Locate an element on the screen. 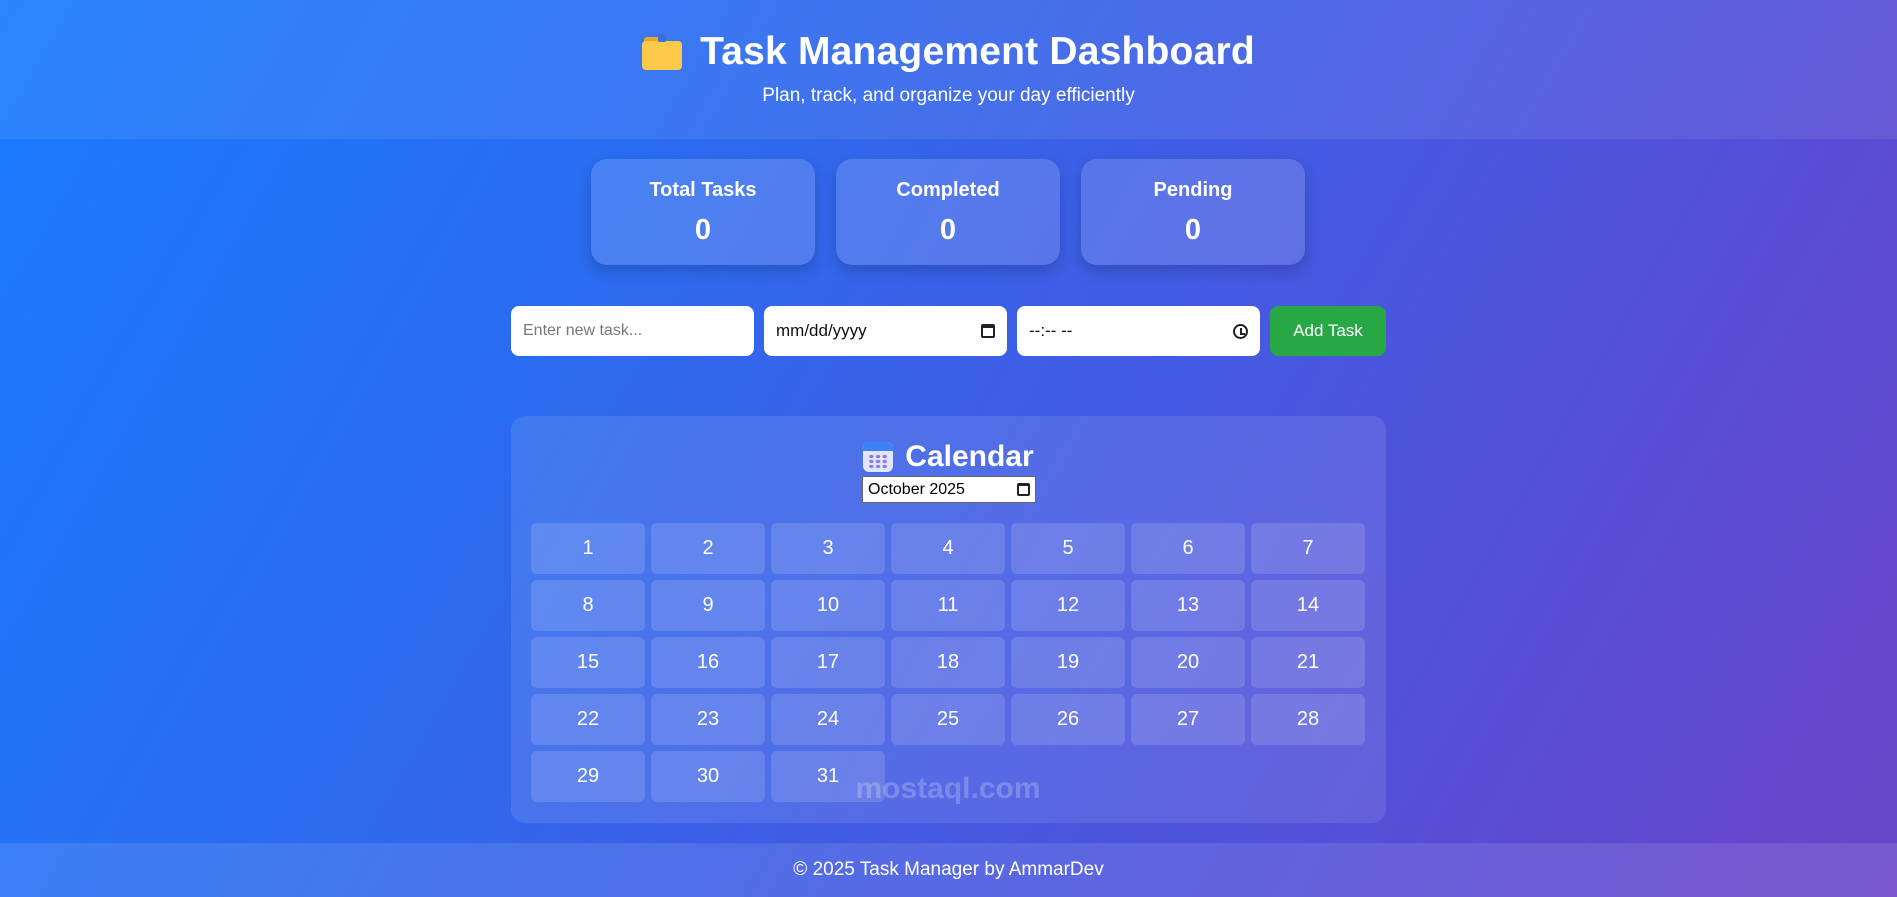  calendar-day: 9 is located at coordinates (708, 605).